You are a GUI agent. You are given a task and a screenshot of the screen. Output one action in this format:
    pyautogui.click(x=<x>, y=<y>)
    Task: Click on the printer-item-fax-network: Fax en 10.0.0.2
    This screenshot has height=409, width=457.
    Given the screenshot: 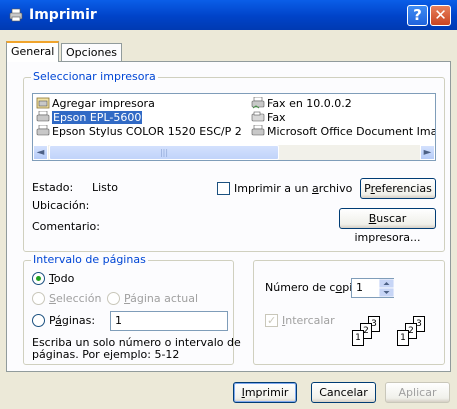 What is the action you would take?
    pyautogui.click(x=301, y=103)
    